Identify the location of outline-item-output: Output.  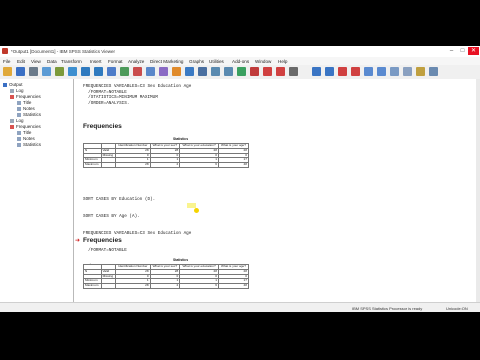
(13, 84).